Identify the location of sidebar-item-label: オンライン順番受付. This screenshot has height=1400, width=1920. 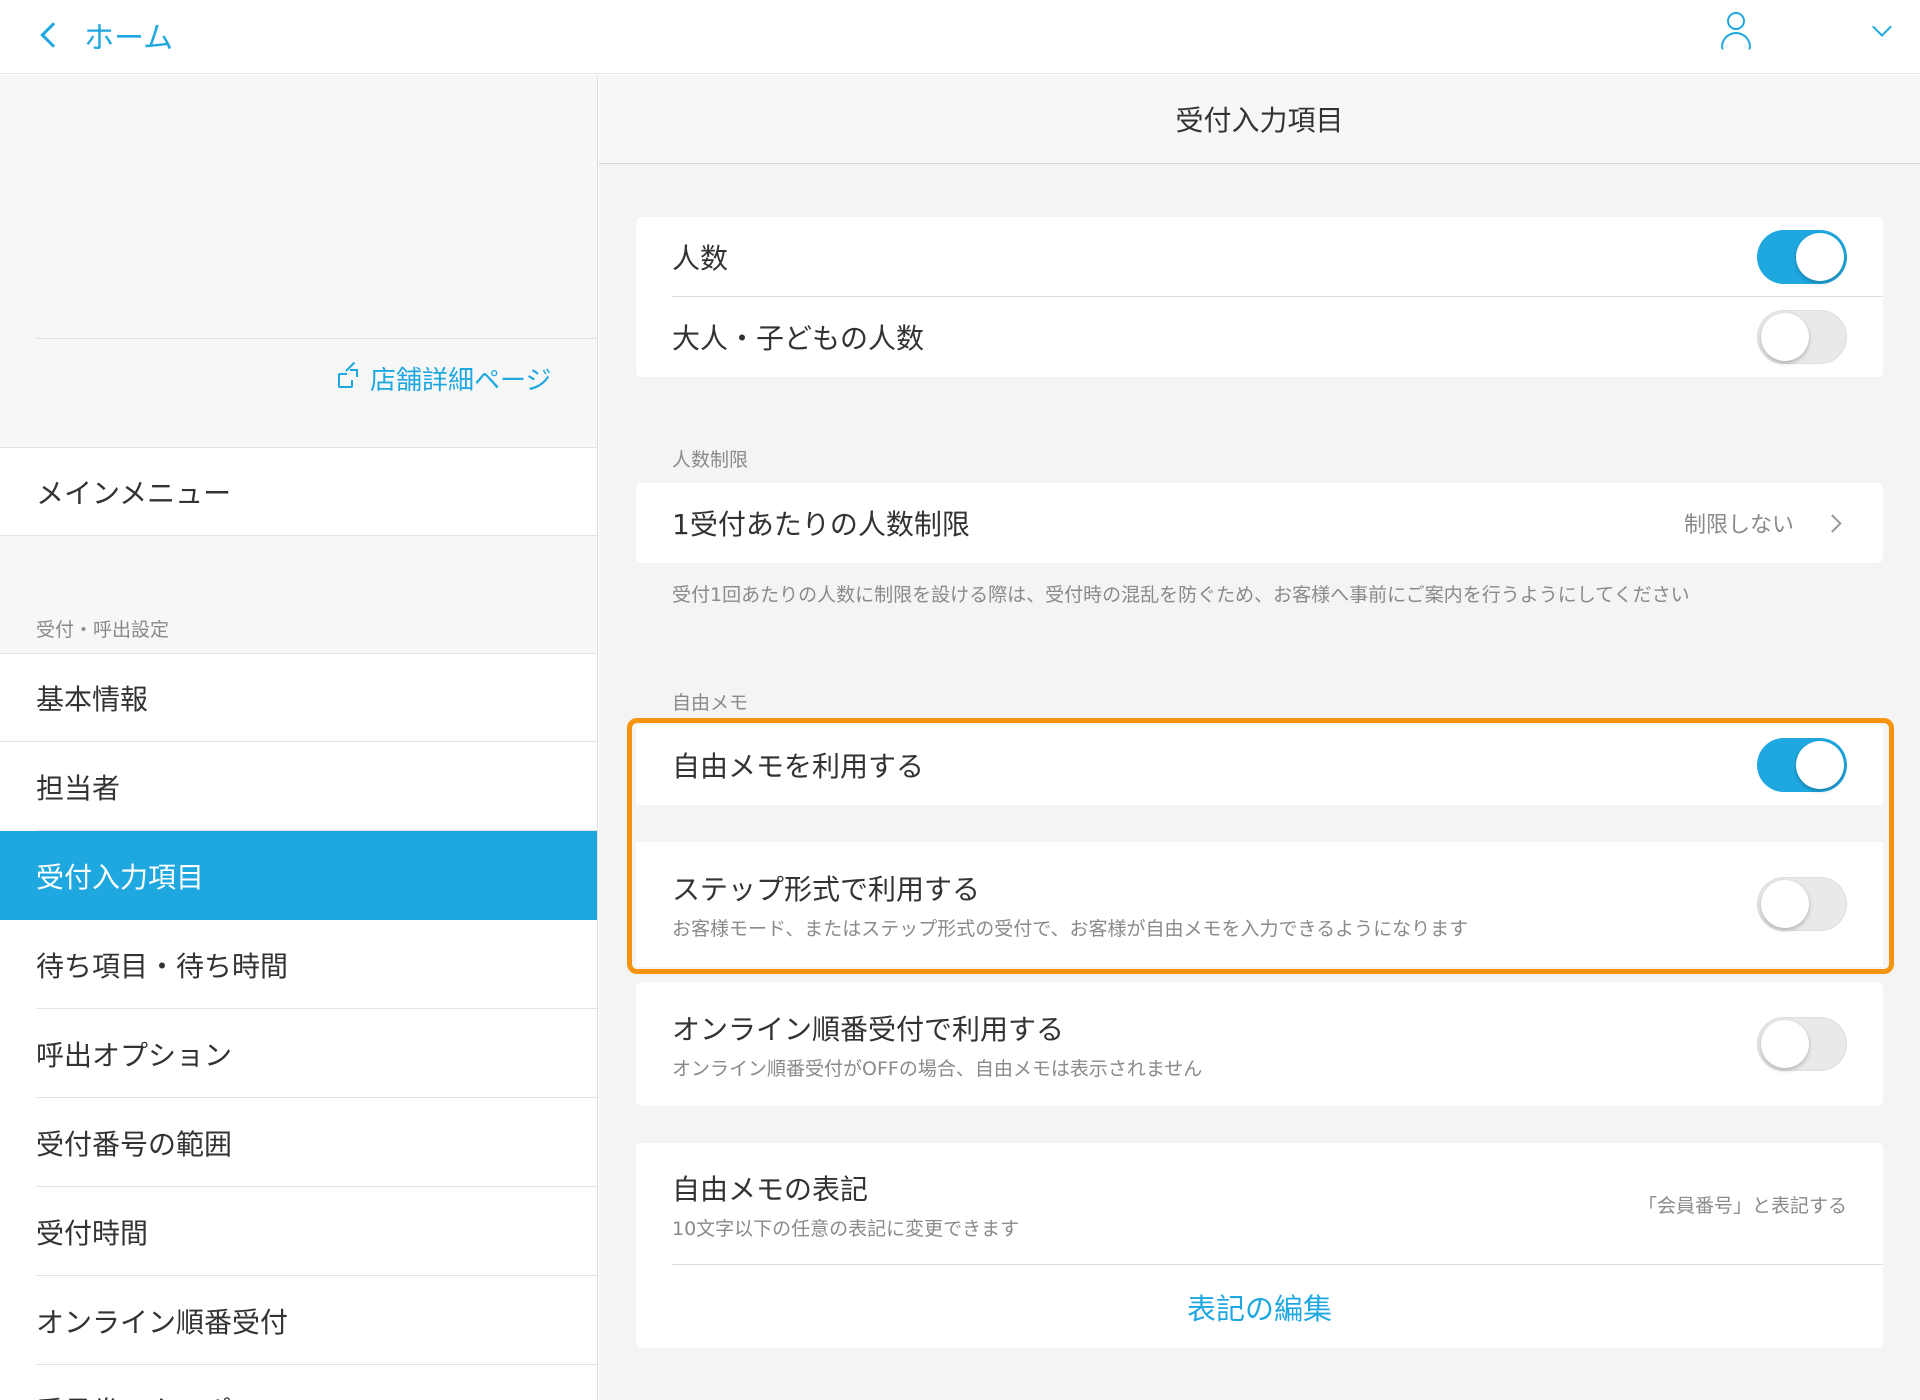
(162, 1322).